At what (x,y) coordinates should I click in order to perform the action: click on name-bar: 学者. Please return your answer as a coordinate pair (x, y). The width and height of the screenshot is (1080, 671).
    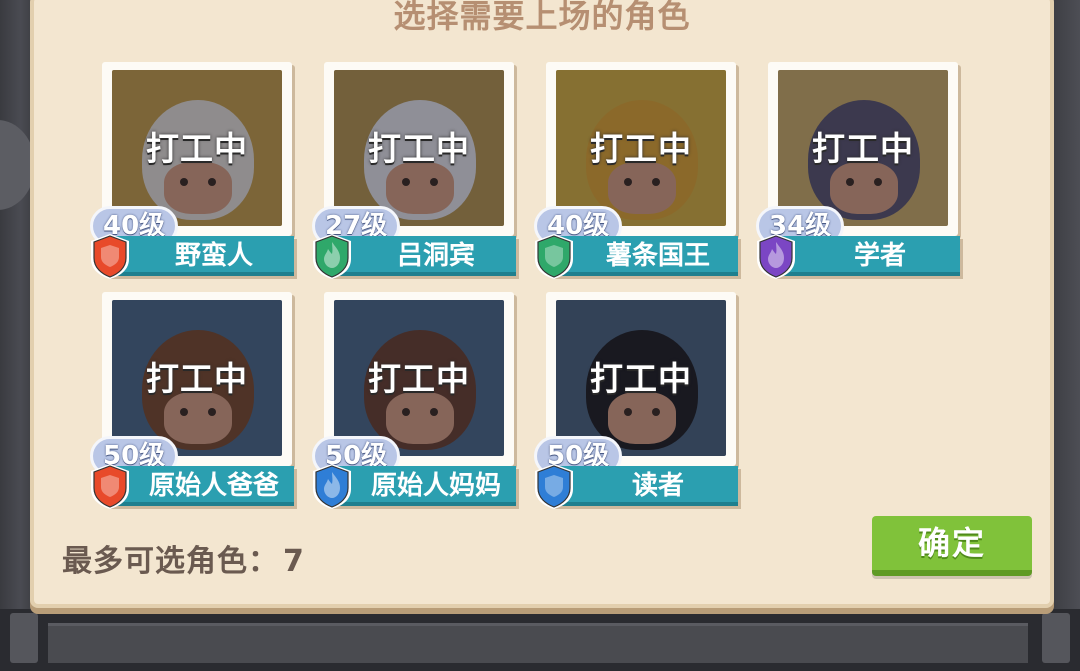
    Looking at the image, I should click on (867, 256).